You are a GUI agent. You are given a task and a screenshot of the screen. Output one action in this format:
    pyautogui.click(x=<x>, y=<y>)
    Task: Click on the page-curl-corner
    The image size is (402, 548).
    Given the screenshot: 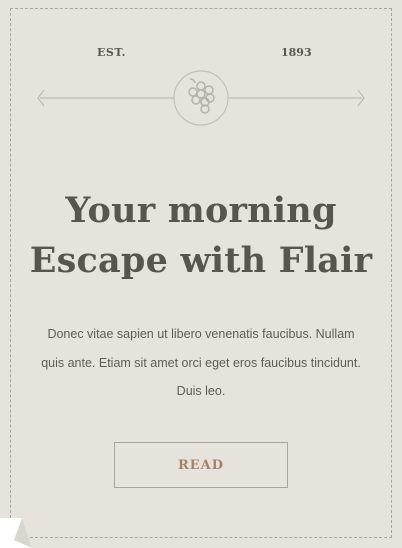 What is the action you would take?
    pyautogui.click(x=16, y=533)
    